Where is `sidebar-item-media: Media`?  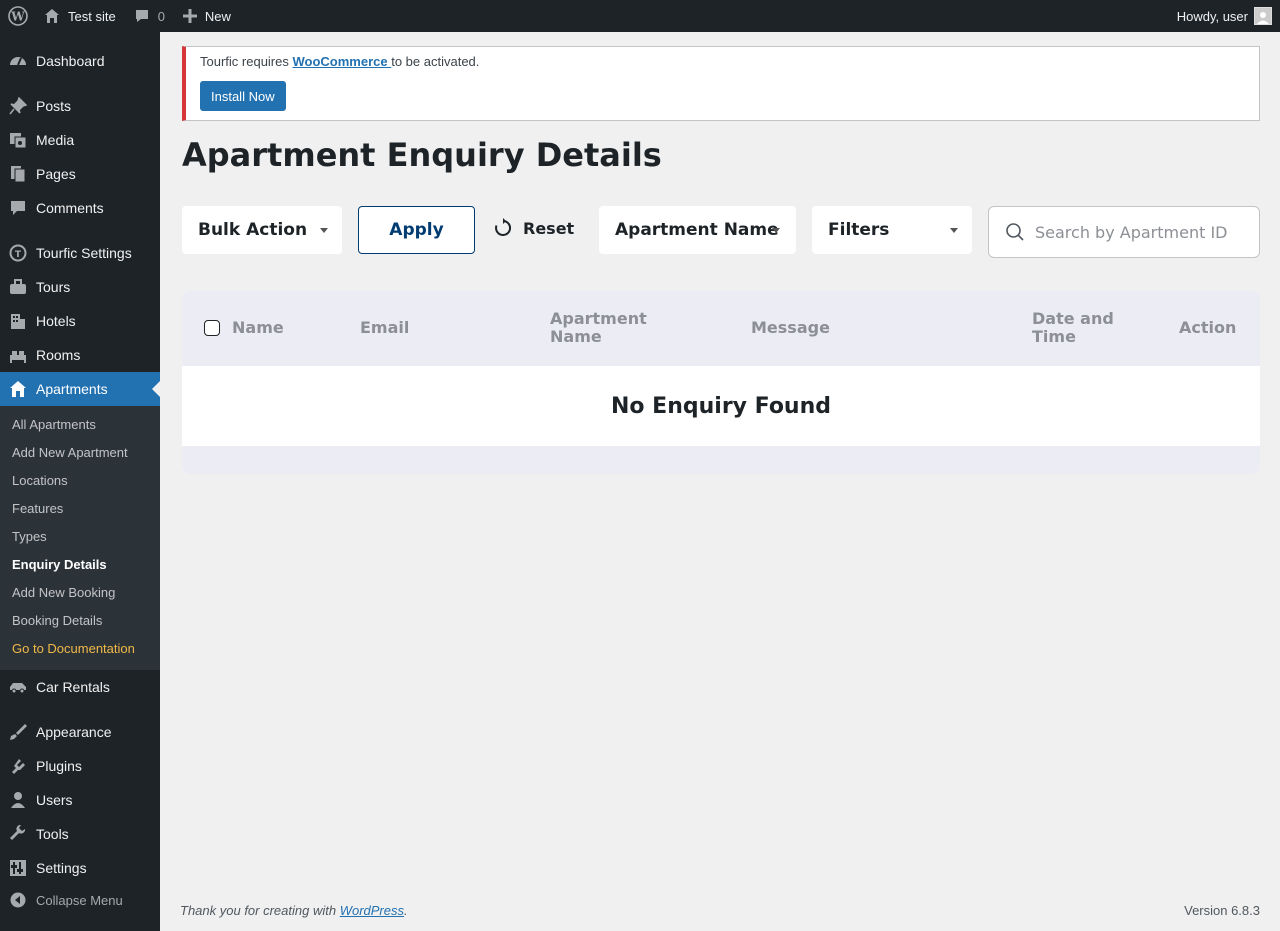 sidebar-item-media: Media is located at coordinates (80, 140).